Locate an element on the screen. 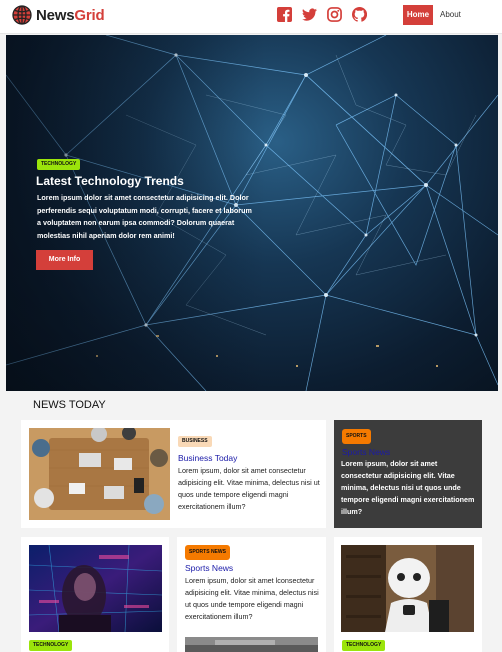 This screenshot has height=652, width=502. nav-about-link: About is located at coordinates (450, 15).